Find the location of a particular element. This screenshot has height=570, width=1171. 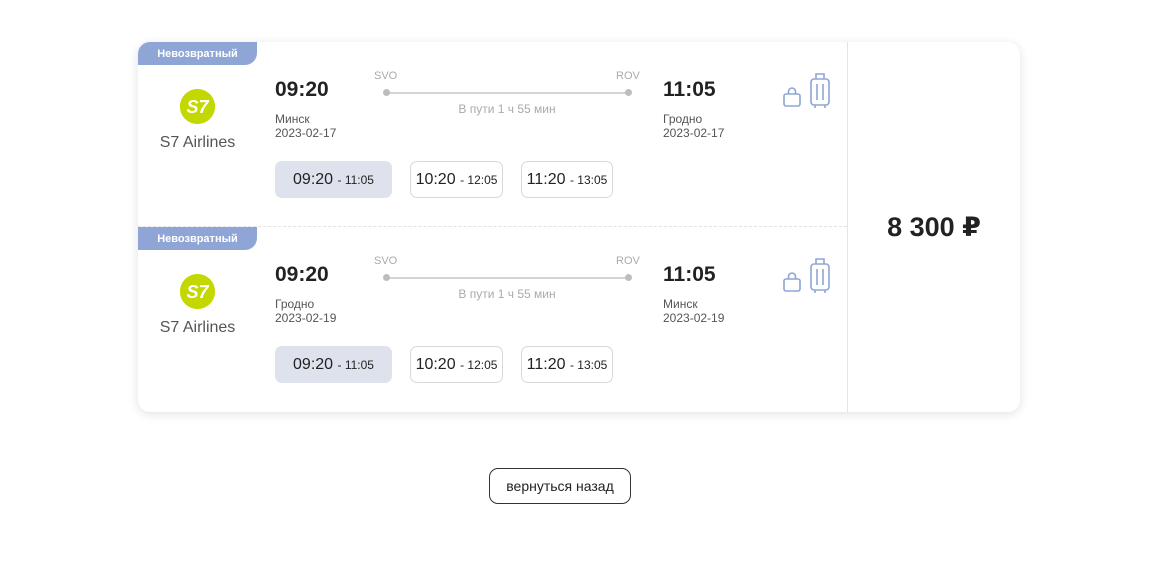

back-button: вернуться назад is located at coordinates (560, 486).